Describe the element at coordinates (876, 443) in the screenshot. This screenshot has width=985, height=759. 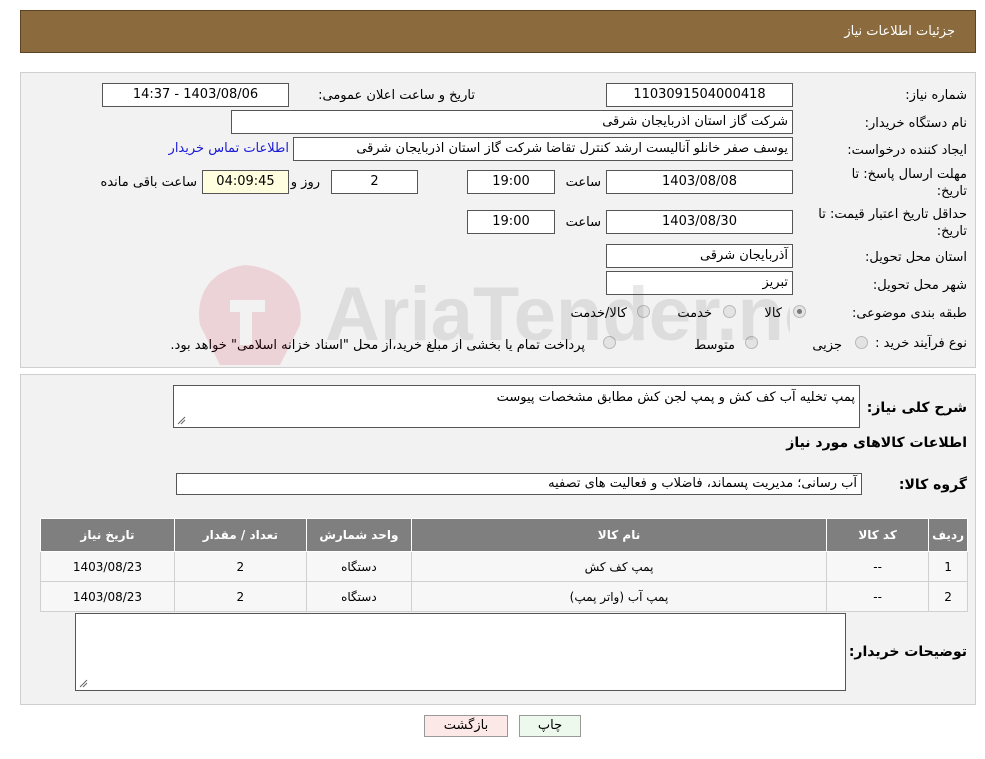
I see `goods-info-title: اطلاعات کالاهای مورد نیاز` at that location.